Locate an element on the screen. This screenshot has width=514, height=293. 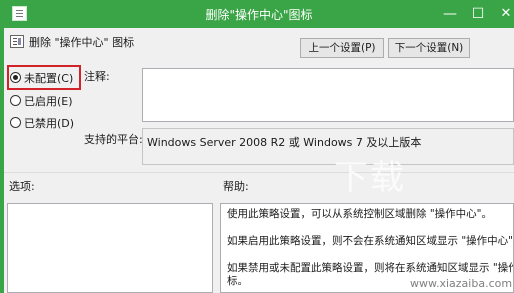
options-panel is located at coordinates (110, 248).